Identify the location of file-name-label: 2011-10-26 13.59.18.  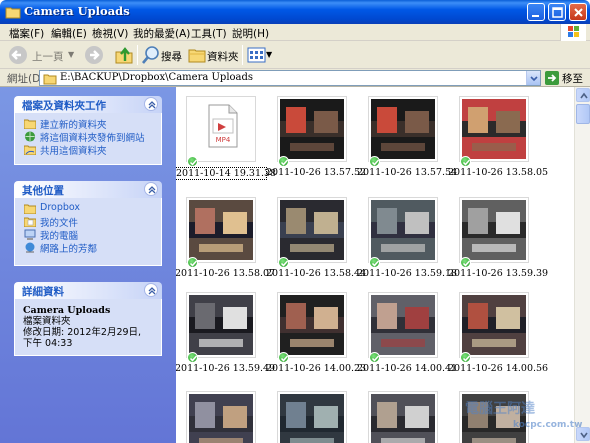
(407, 273).